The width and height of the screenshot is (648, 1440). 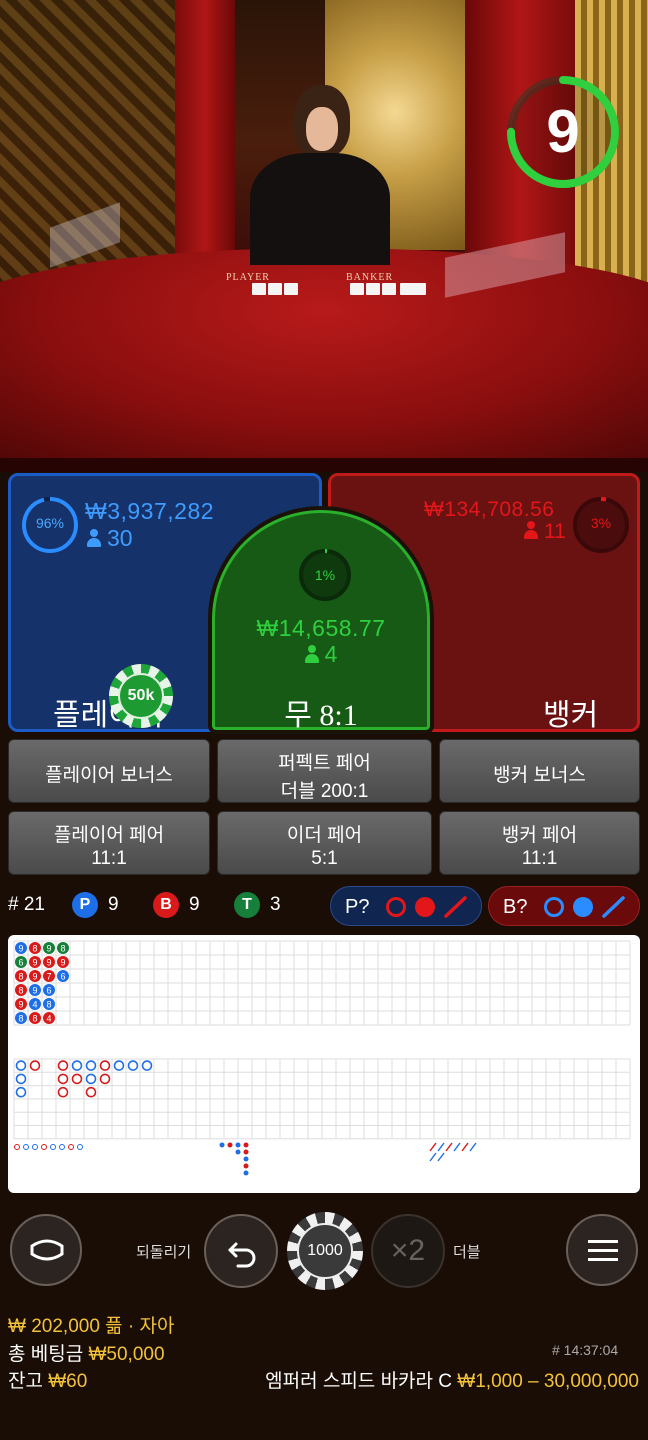 I want to click on banker-bonus-button: 뱅커 보너스, so click(x=539, y=771).